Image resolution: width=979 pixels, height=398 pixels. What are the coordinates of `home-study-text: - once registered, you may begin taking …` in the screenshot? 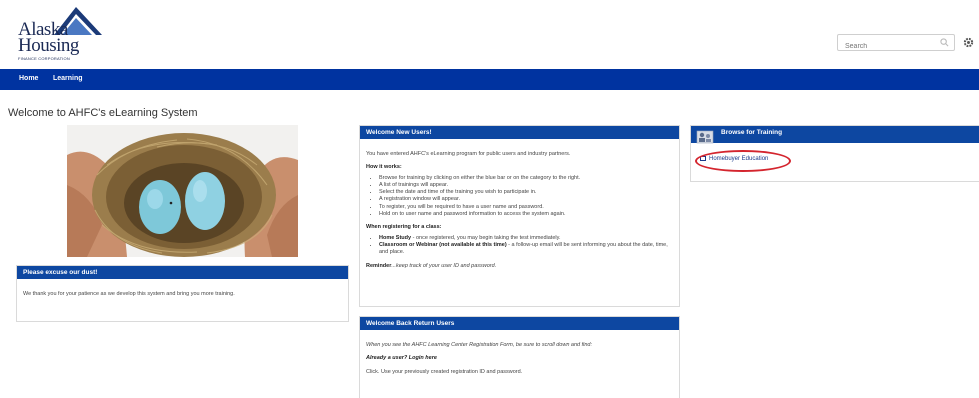 It's located at (486, 237).